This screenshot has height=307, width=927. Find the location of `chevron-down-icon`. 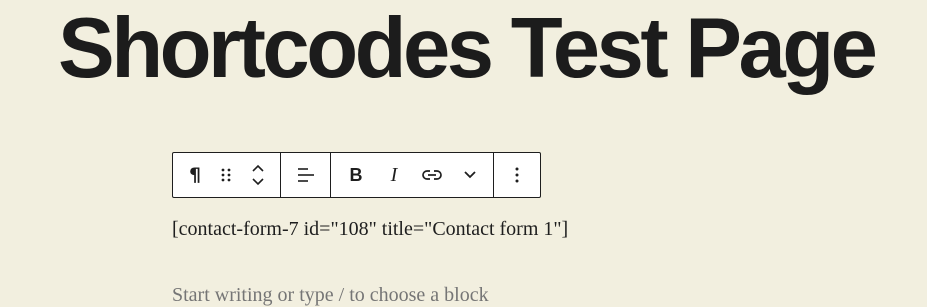

chevron-down-icon is located at coordinates (470, 175).